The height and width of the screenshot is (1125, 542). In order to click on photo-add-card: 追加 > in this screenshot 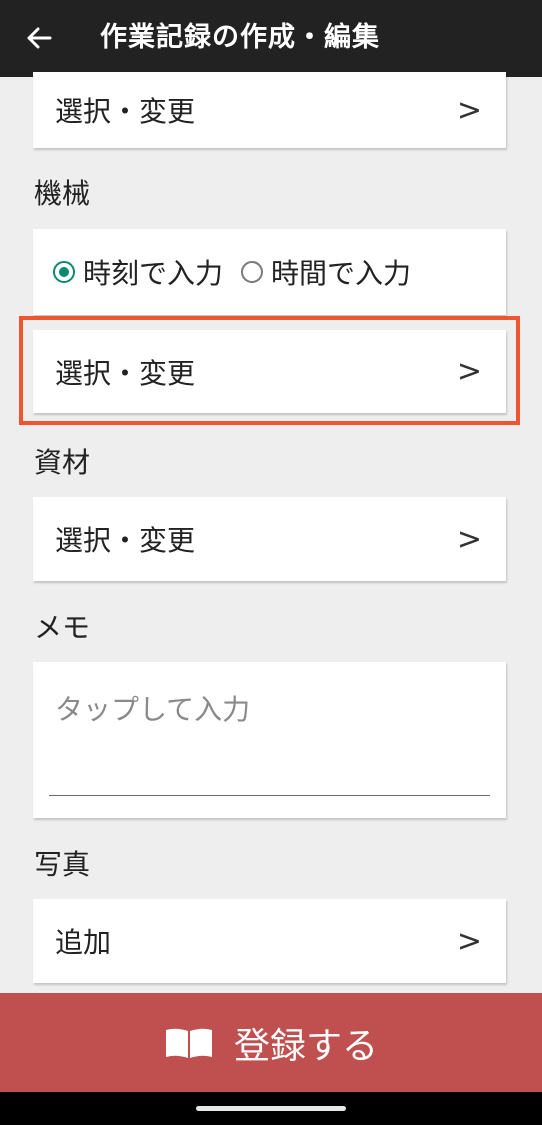, I will do `click(269, 941)`.